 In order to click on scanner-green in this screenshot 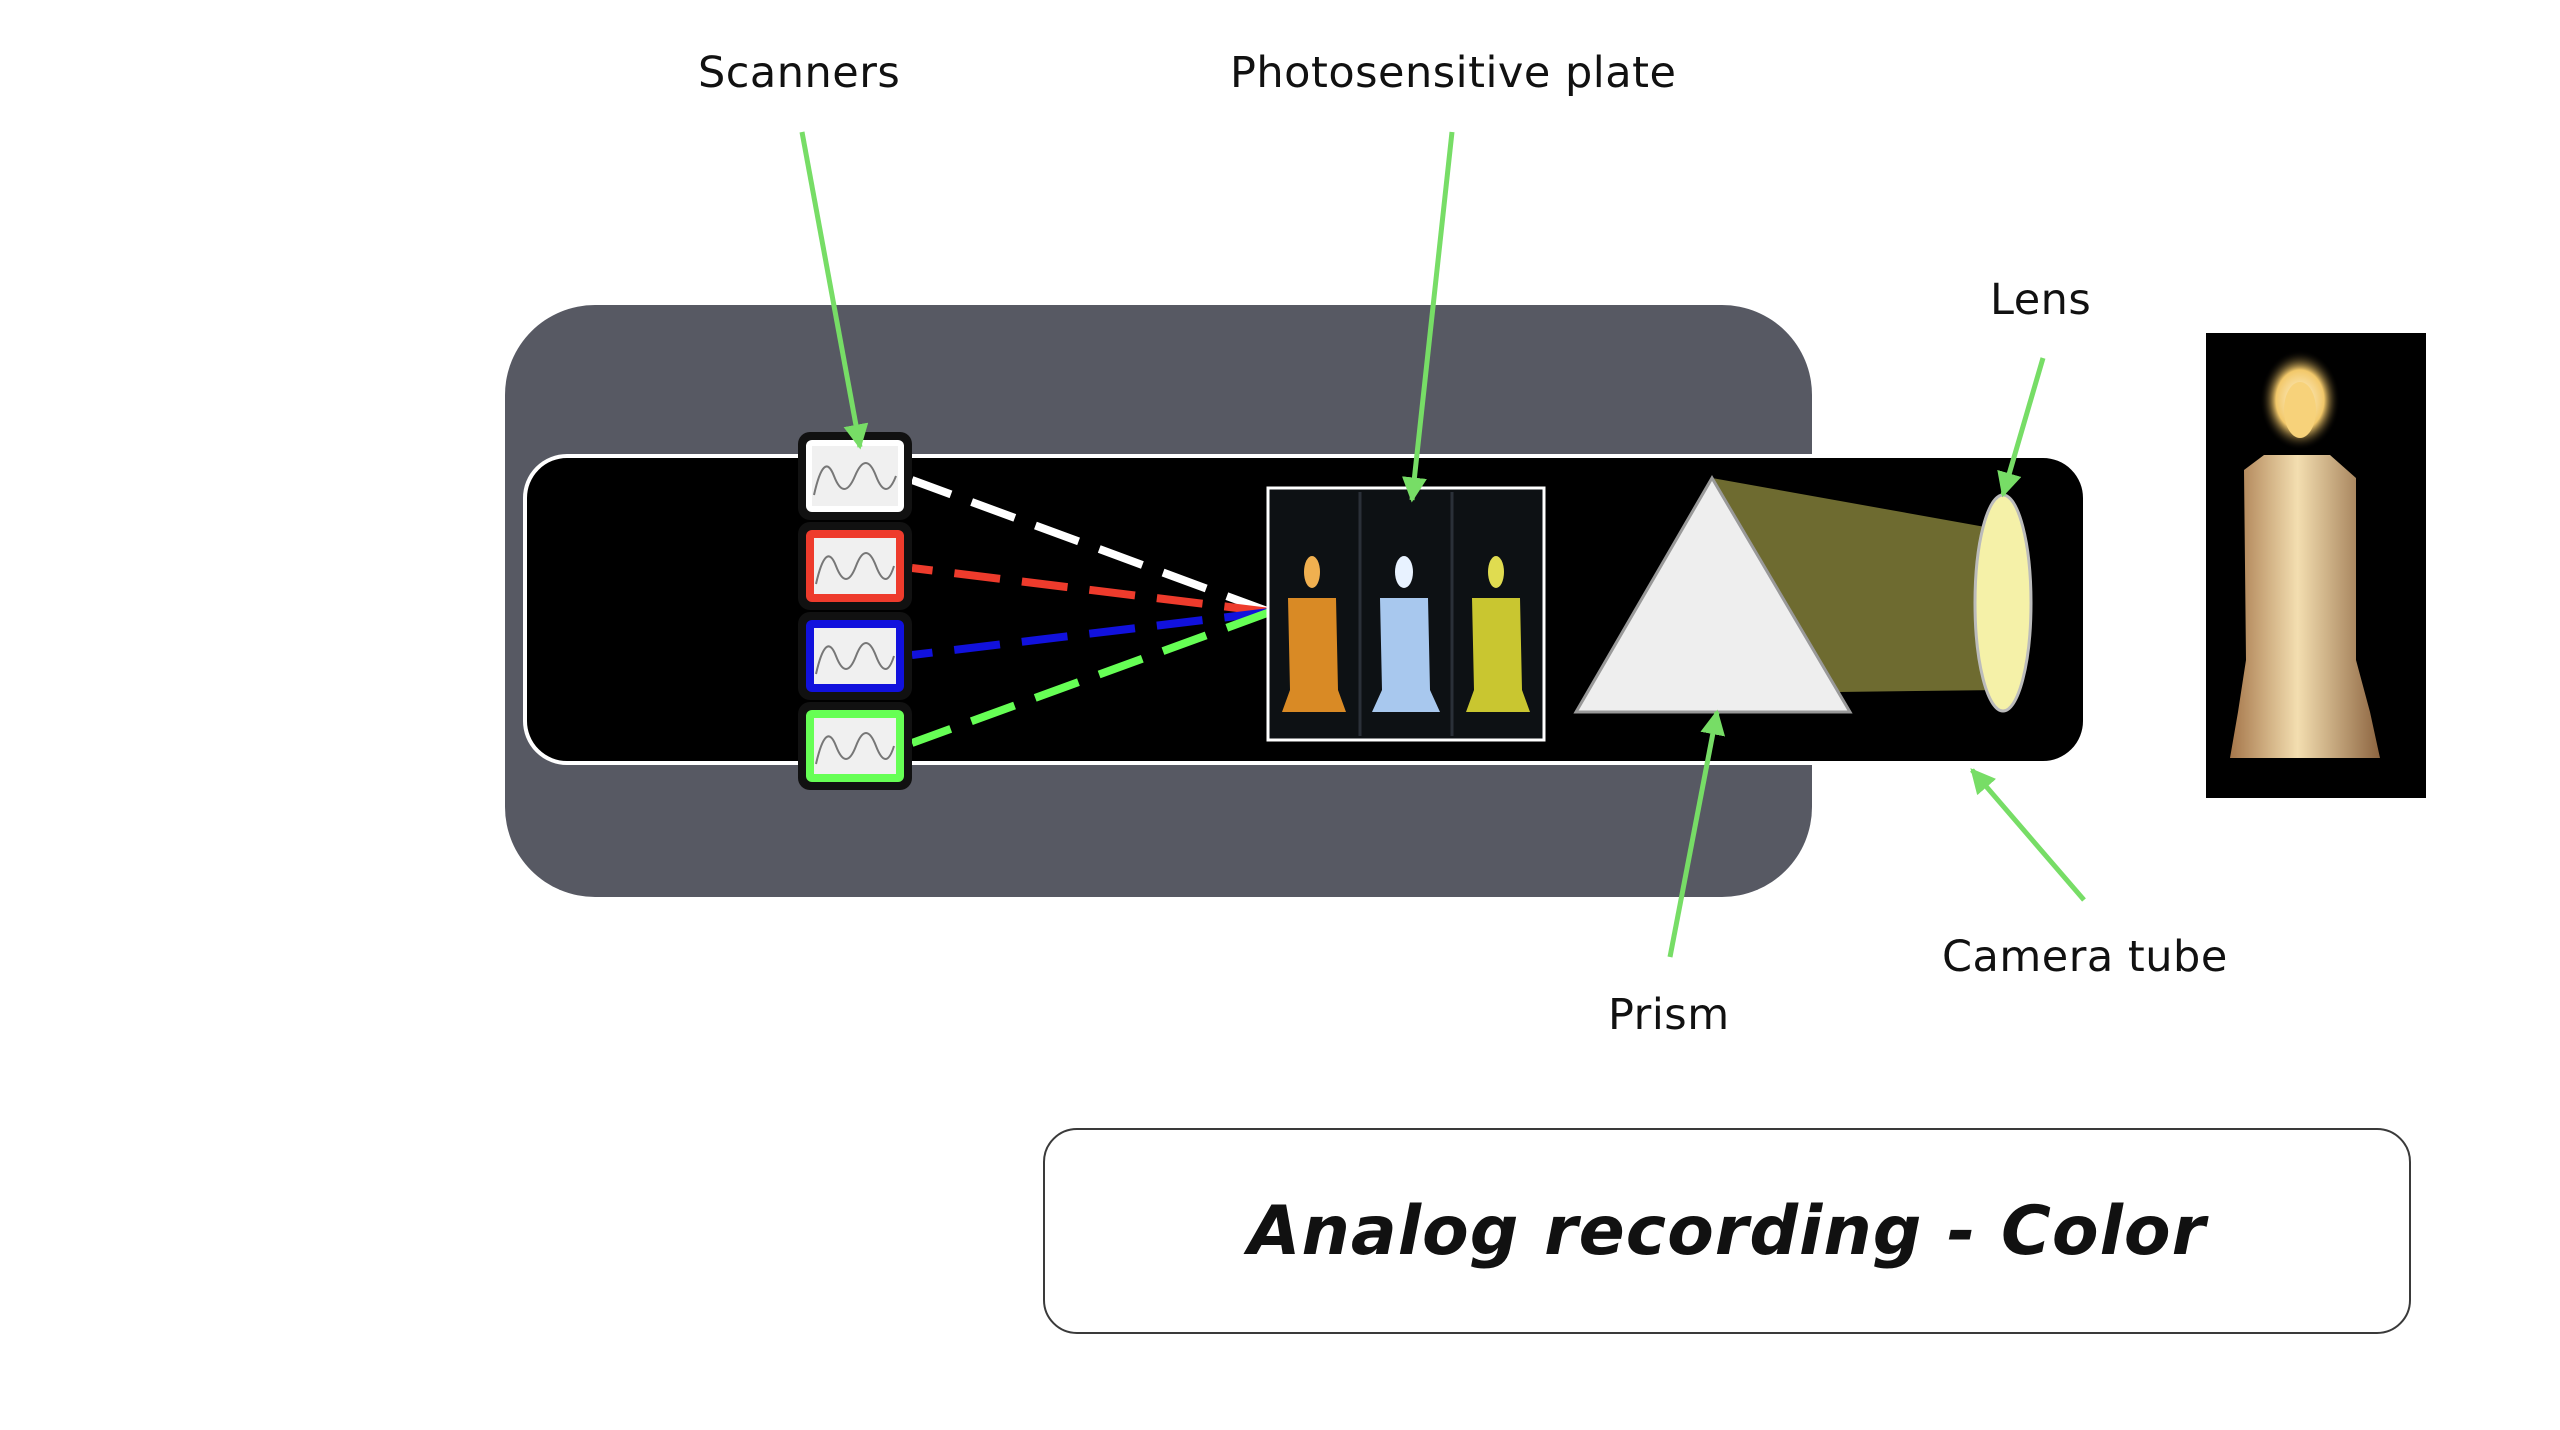, I will do `click(855, 746)`.